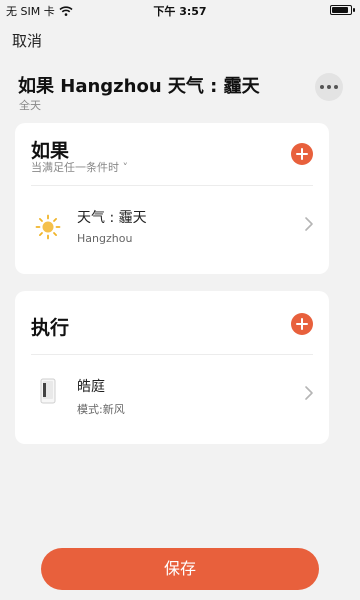  I want to click on status-bar: 无 SIM 卡 下午 3:57, so click(180, 10).